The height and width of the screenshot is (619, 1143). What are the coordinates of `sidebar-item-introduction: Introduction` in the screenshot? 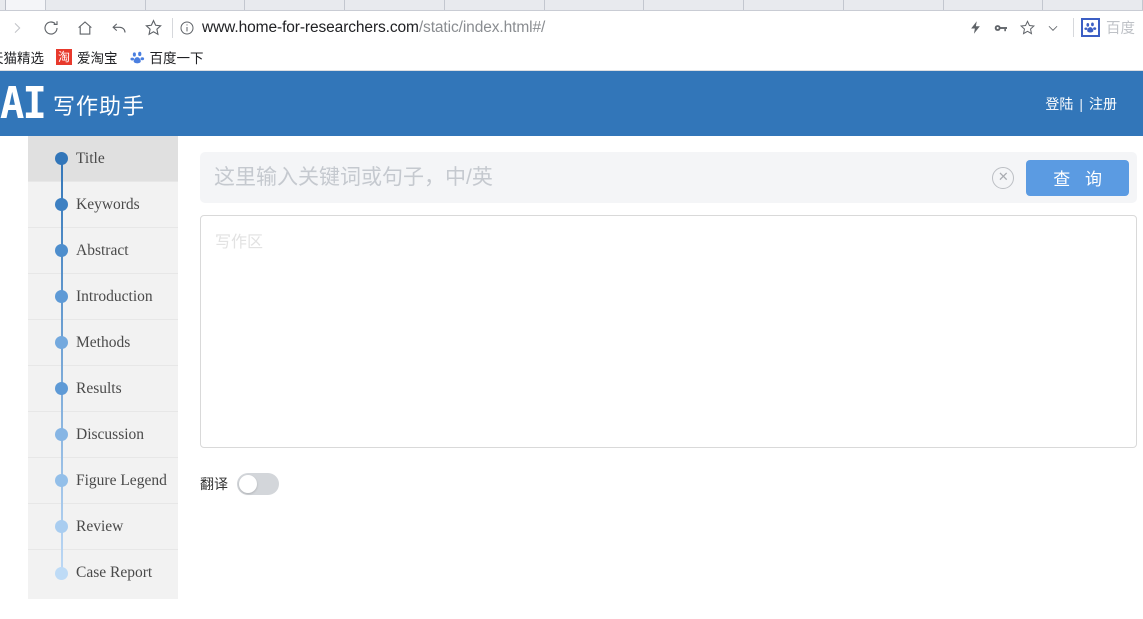 It's located at (103, 297).